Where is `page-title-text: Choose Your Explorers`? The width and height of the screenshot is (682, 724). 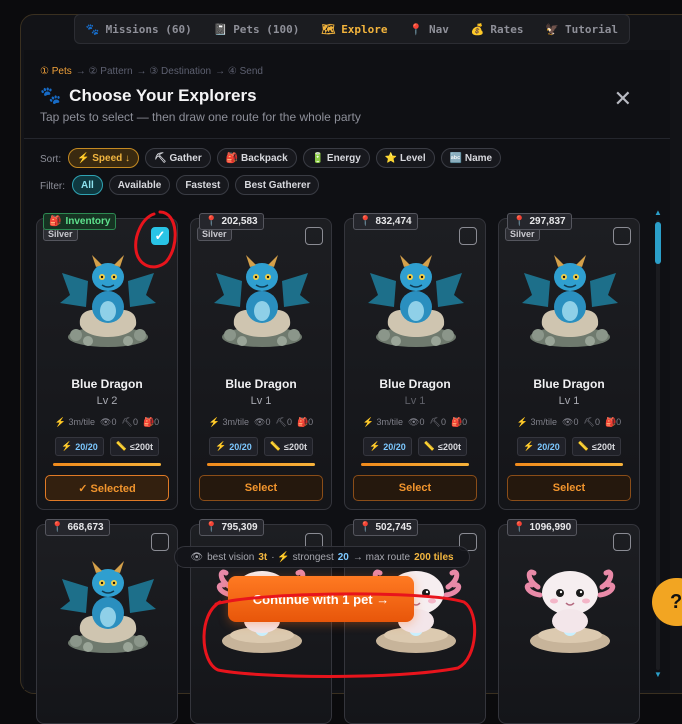
page-title-text: Choose Your Explorers is located at coordinates (163, 95).